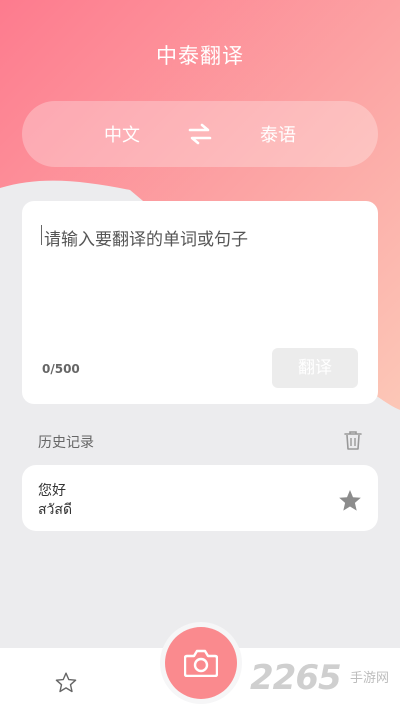 The image size is (400, 711). Describe the element at coordinates (353, 440) in the screenshot. I see `trash-icon` at that location.